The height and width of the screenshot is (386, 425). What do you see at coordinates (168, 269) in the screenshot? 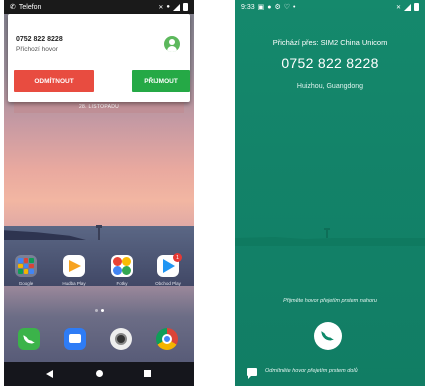
I see `app-play-store: 1 Obchod Play` at bounding box center [168, 269].